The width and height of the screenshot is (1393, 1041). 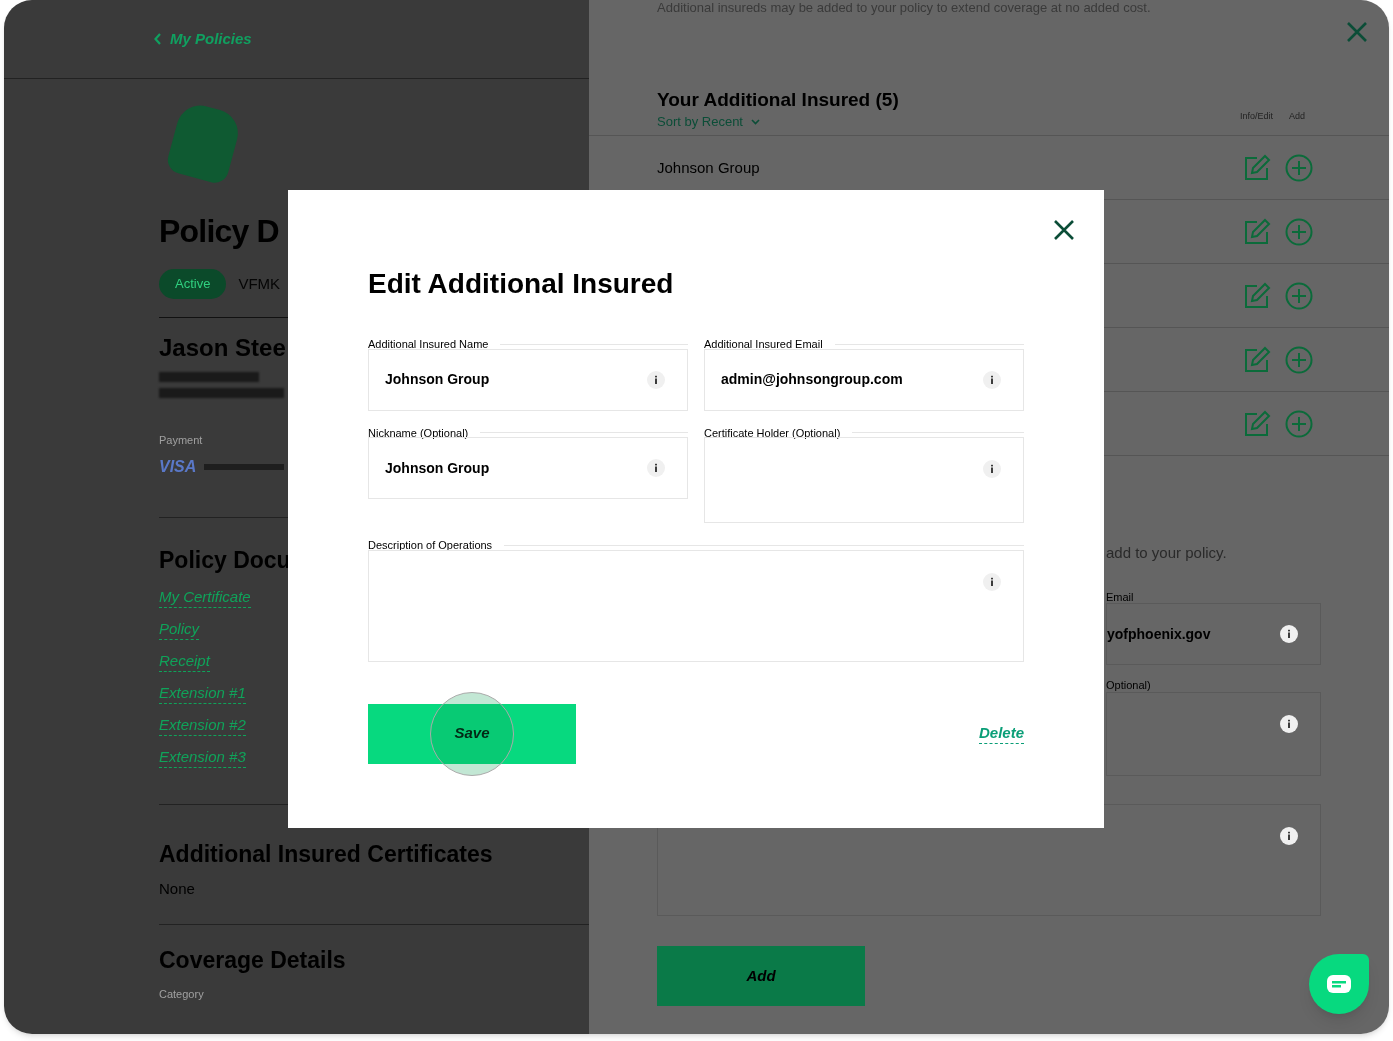 I want to click on certificate-holder-field, so click(x=1213, y=733).